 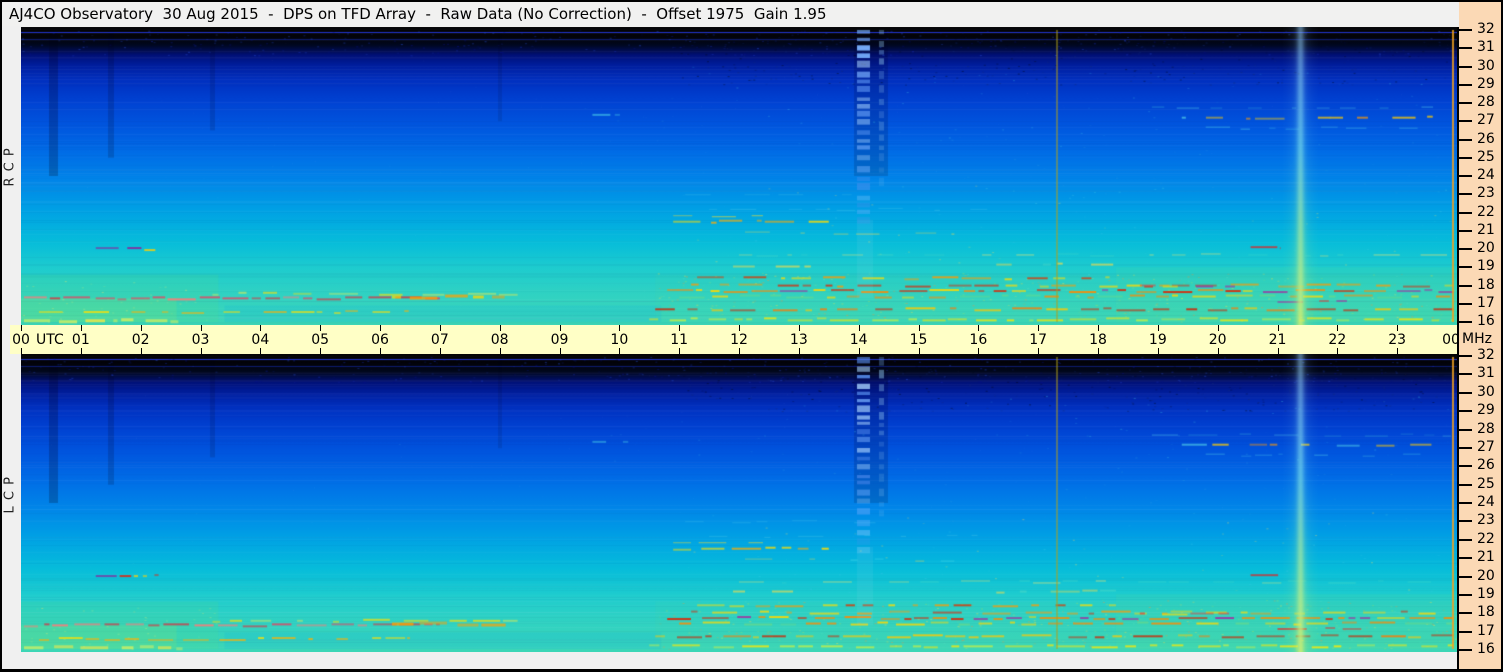 I want to click on hour-label: 00, so click(x=21, y=340).